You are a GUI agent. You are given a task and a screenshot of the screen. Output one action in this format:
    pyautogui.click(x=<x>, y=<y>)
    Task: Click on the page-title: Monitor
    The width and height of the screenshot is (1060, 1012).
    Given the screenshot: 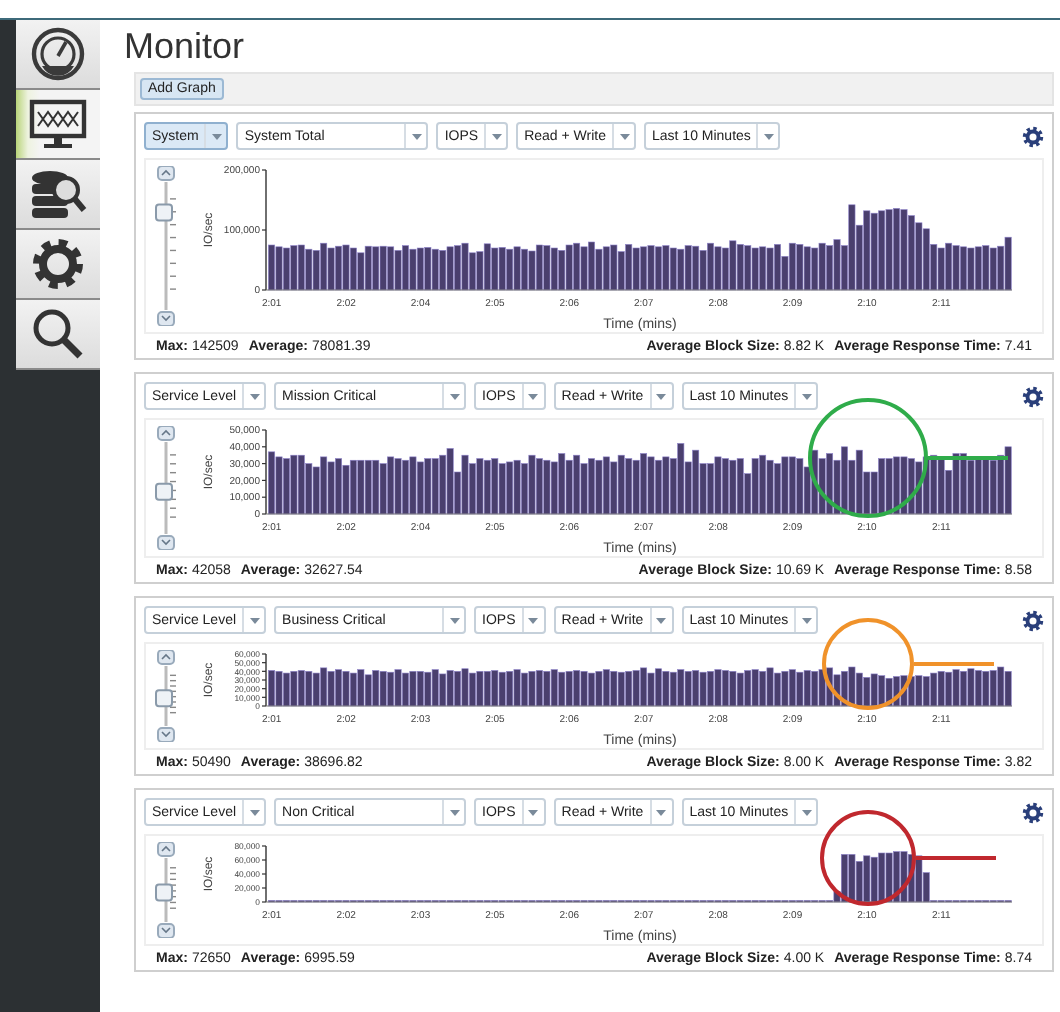 What is the action you would take?
    pyautogui.click(x=185, y=47)
    